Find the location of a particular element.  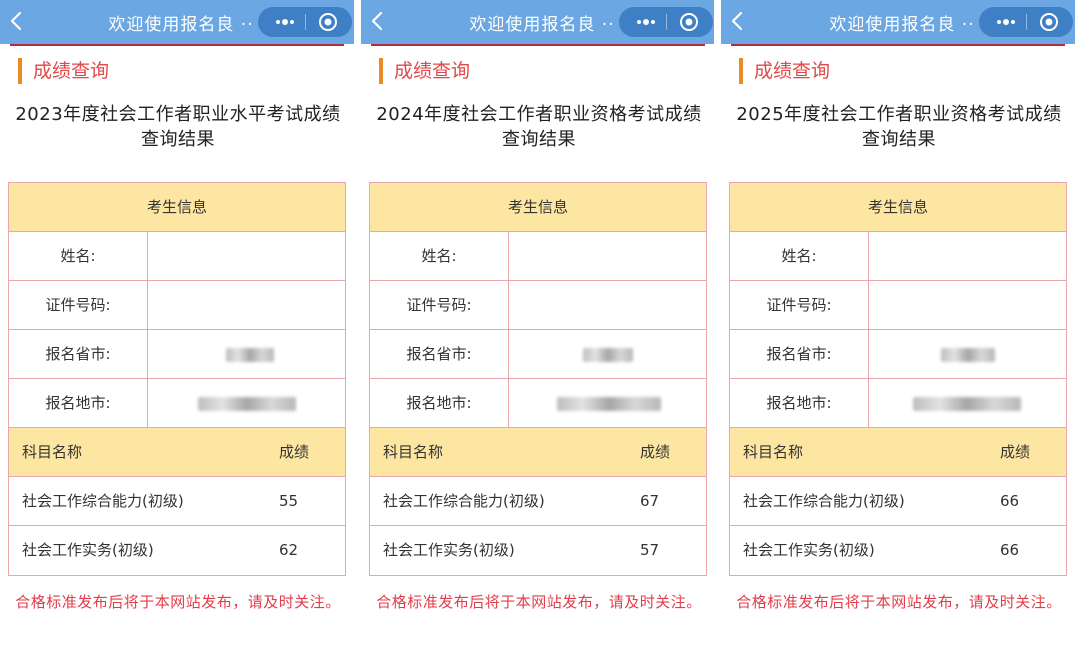

subject-row: 社会工作实务(初级) 57 is located at coordinates (538, 550).